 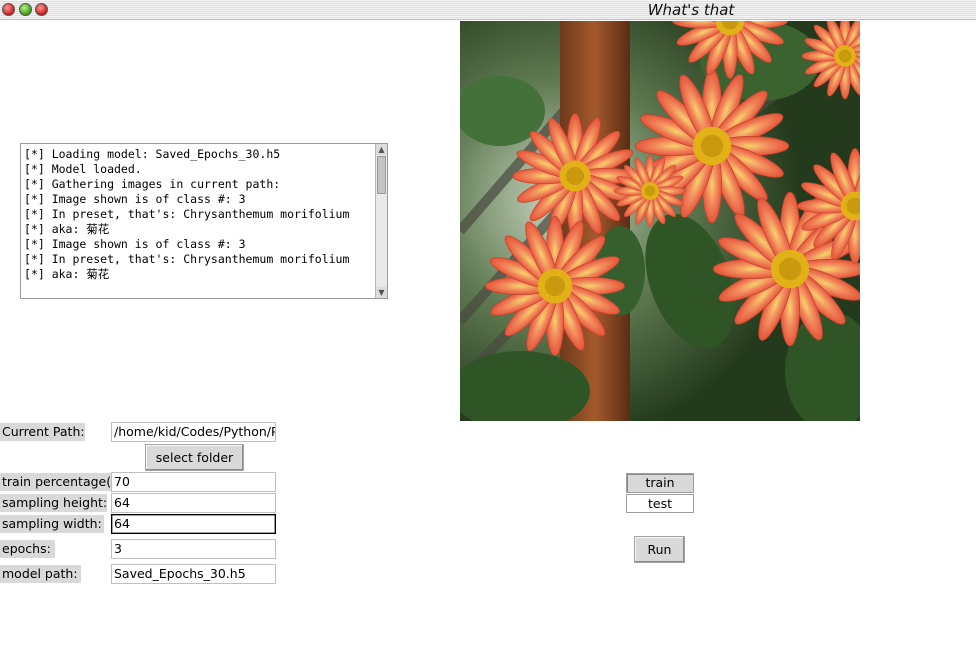 What do you see at coordinates (52, 524) in the screenshot?
I see `sampling-width-label: sampling width:` at bounding box center [52, 524].